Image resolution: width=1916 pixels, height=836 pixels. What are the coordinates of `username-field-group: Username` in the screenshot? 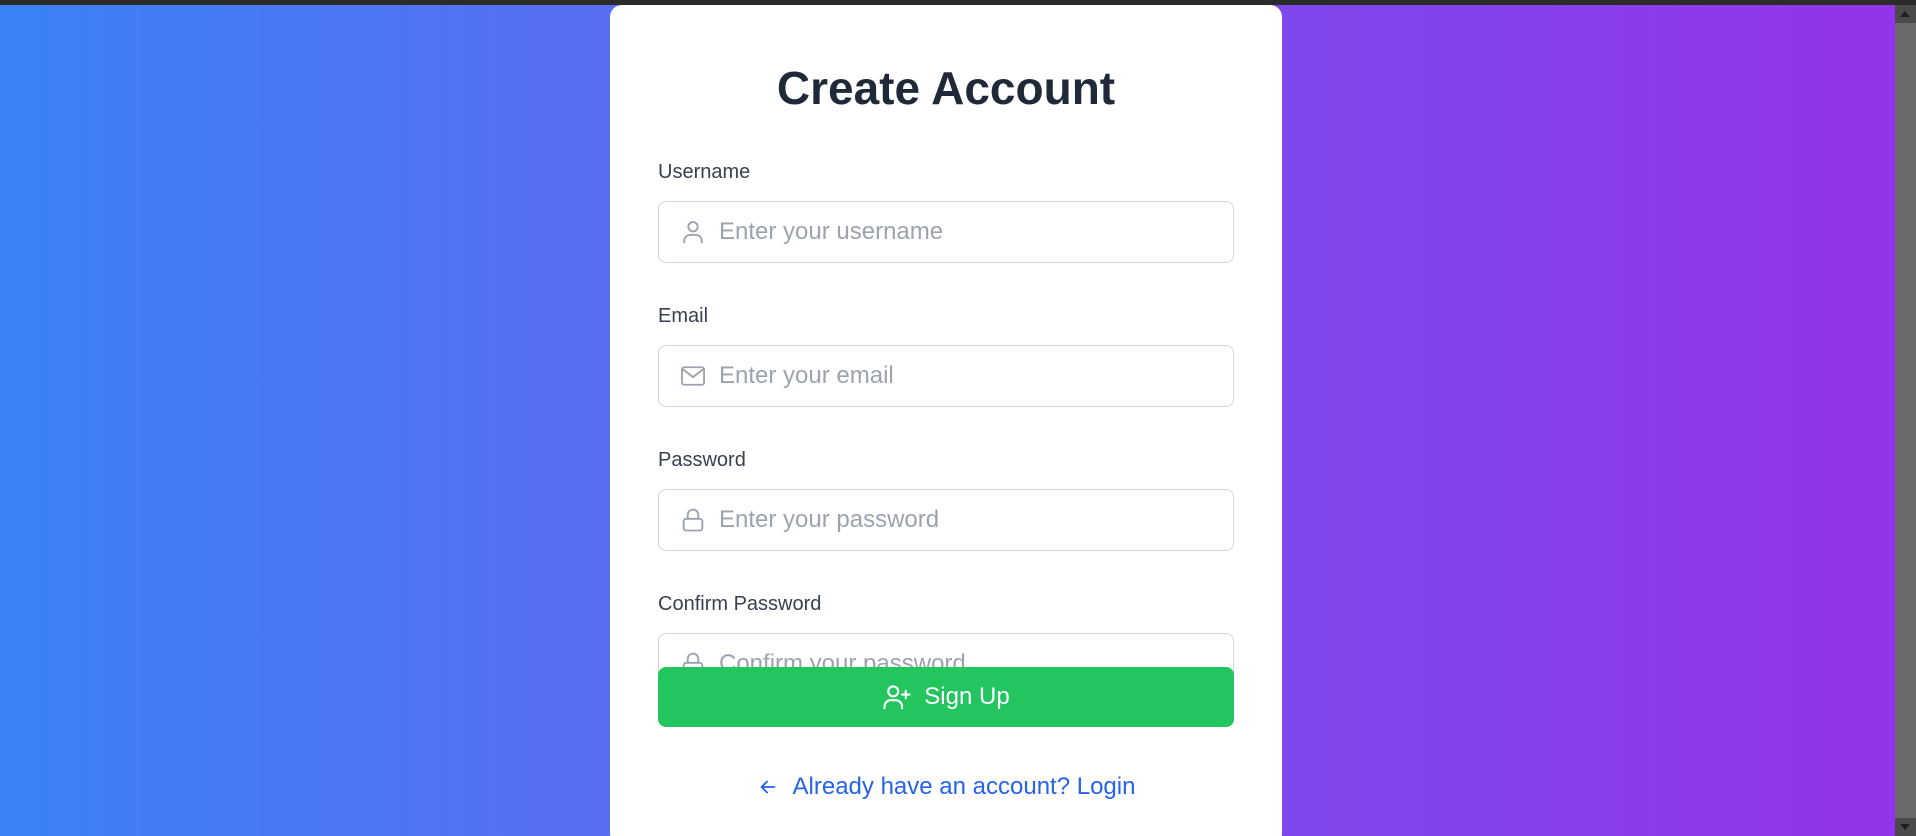 It's located at (946, 211).